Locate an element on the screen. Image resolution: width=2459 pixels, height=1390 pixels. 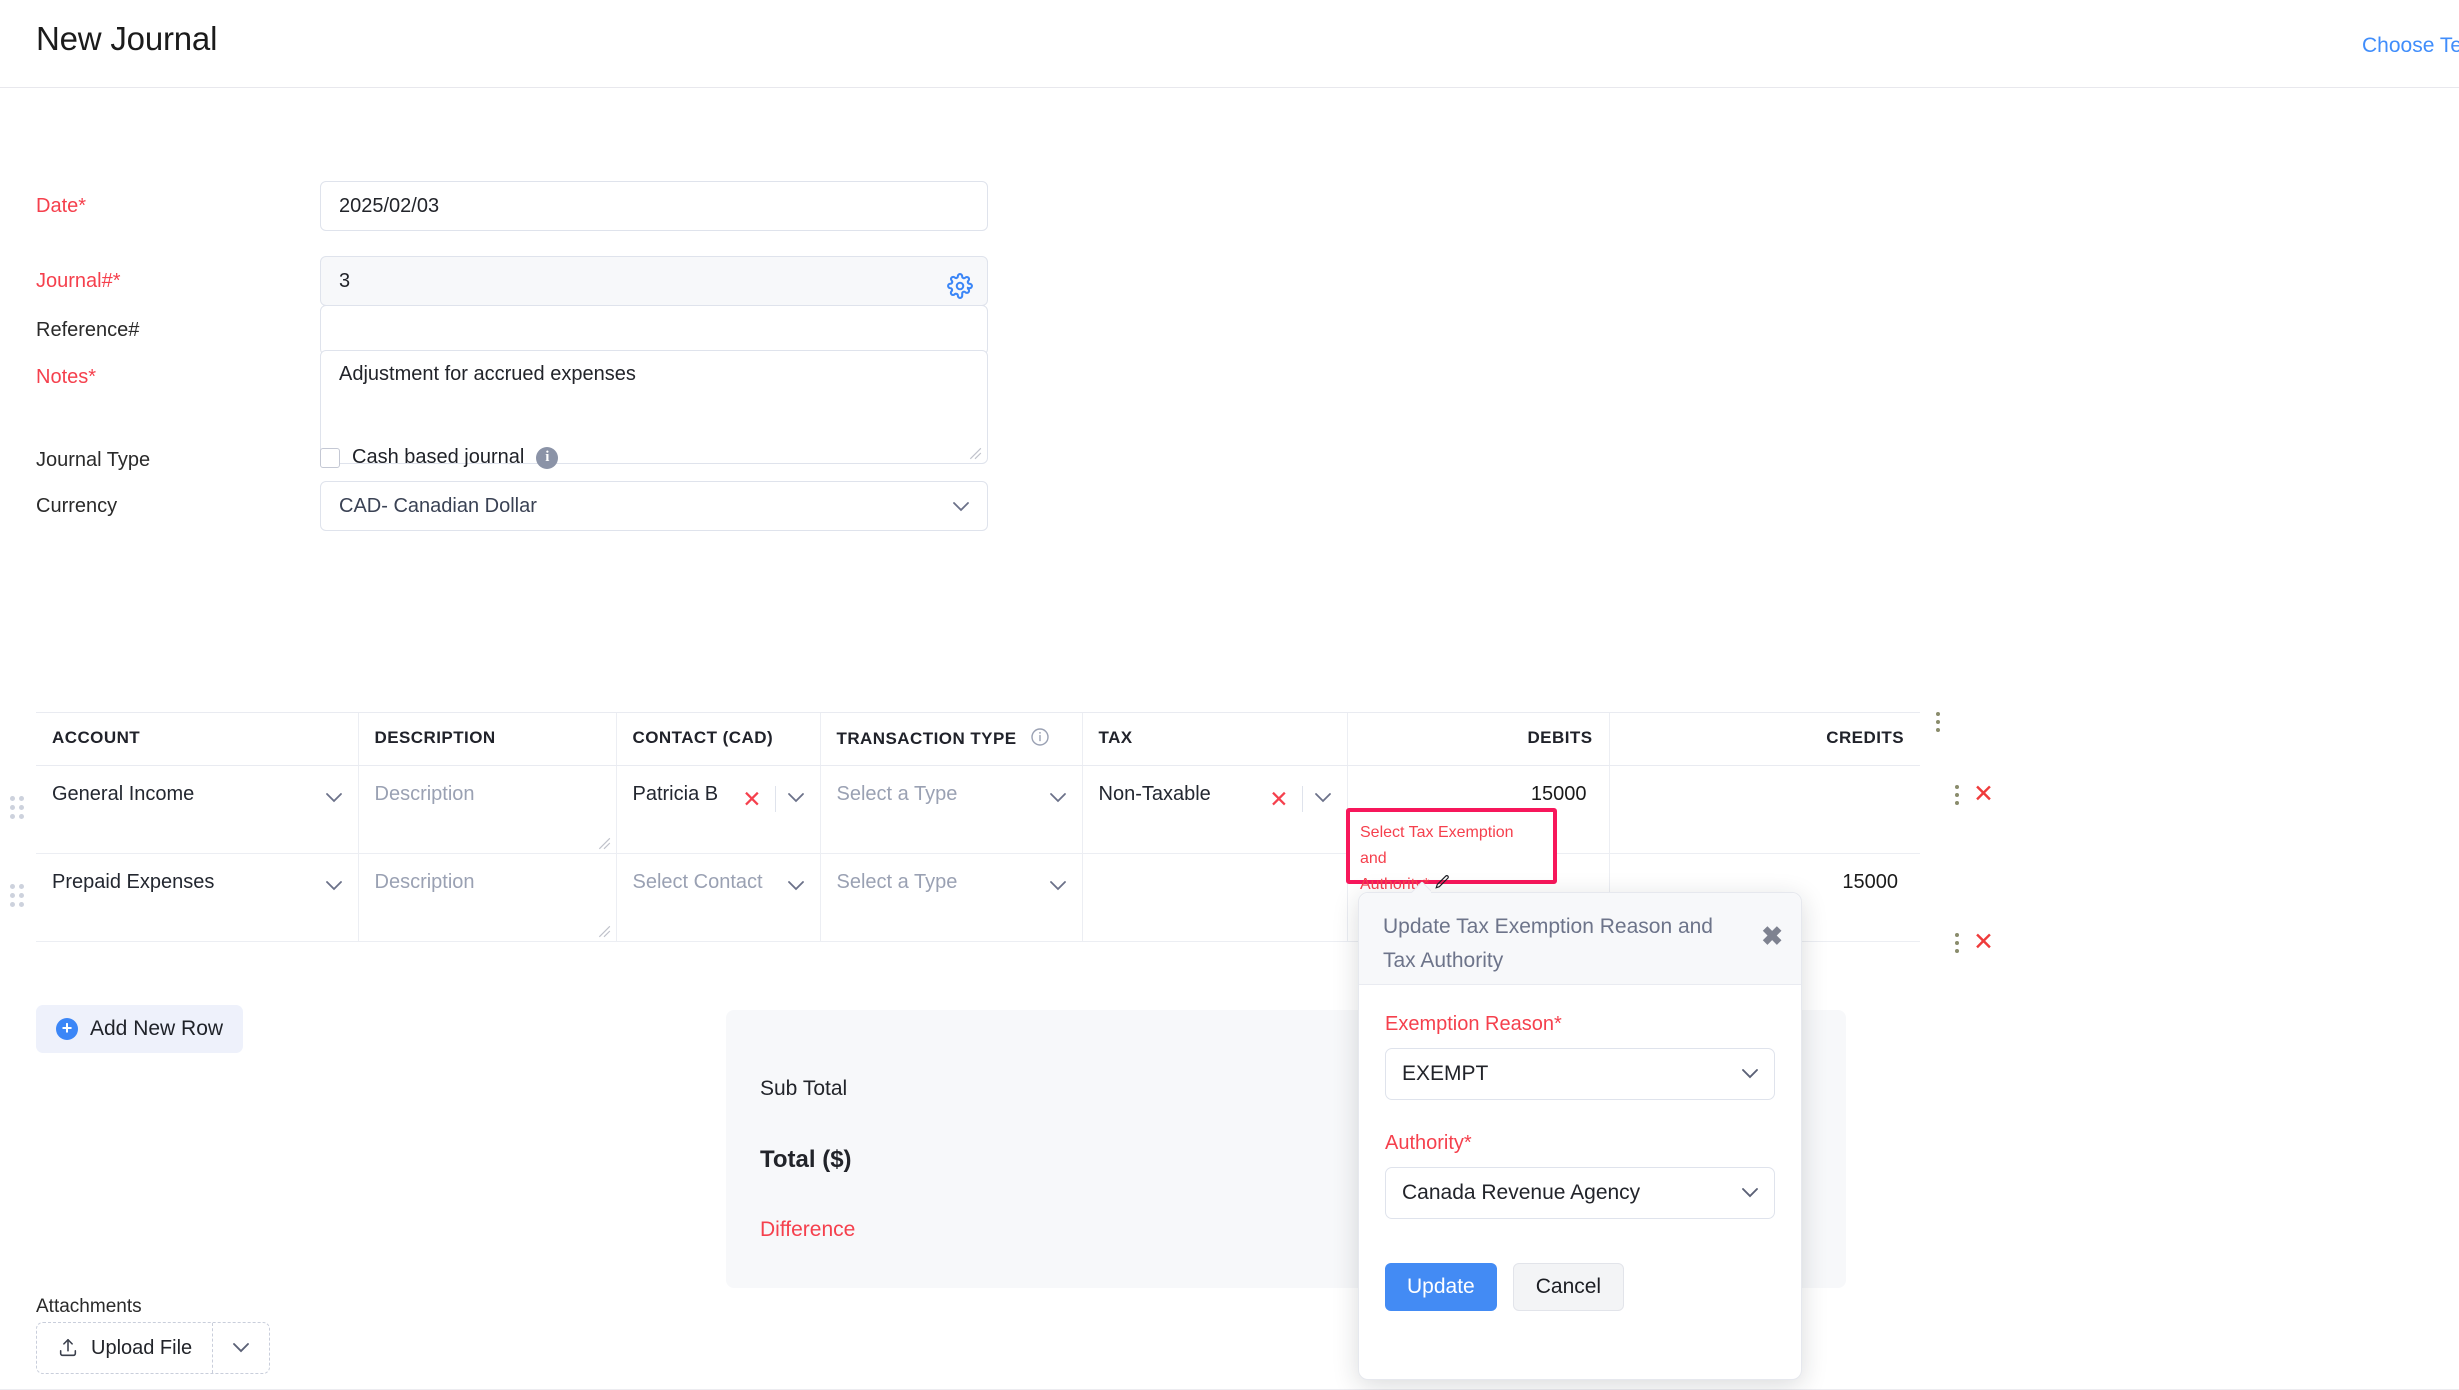
journal-number-label: Journal#* is located at coordinates (78, 281).